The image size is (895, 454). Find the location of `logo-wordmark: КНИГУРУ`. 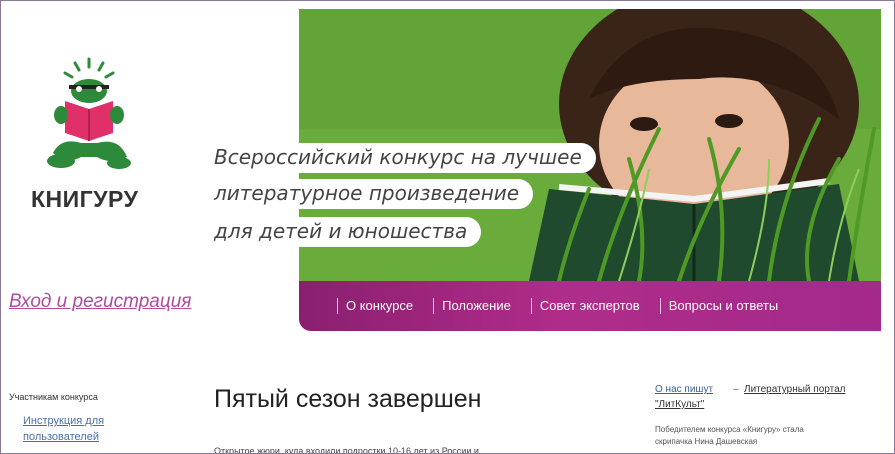

logo-wordmark: КНИГУРУ is located at coordinates (85, 199).